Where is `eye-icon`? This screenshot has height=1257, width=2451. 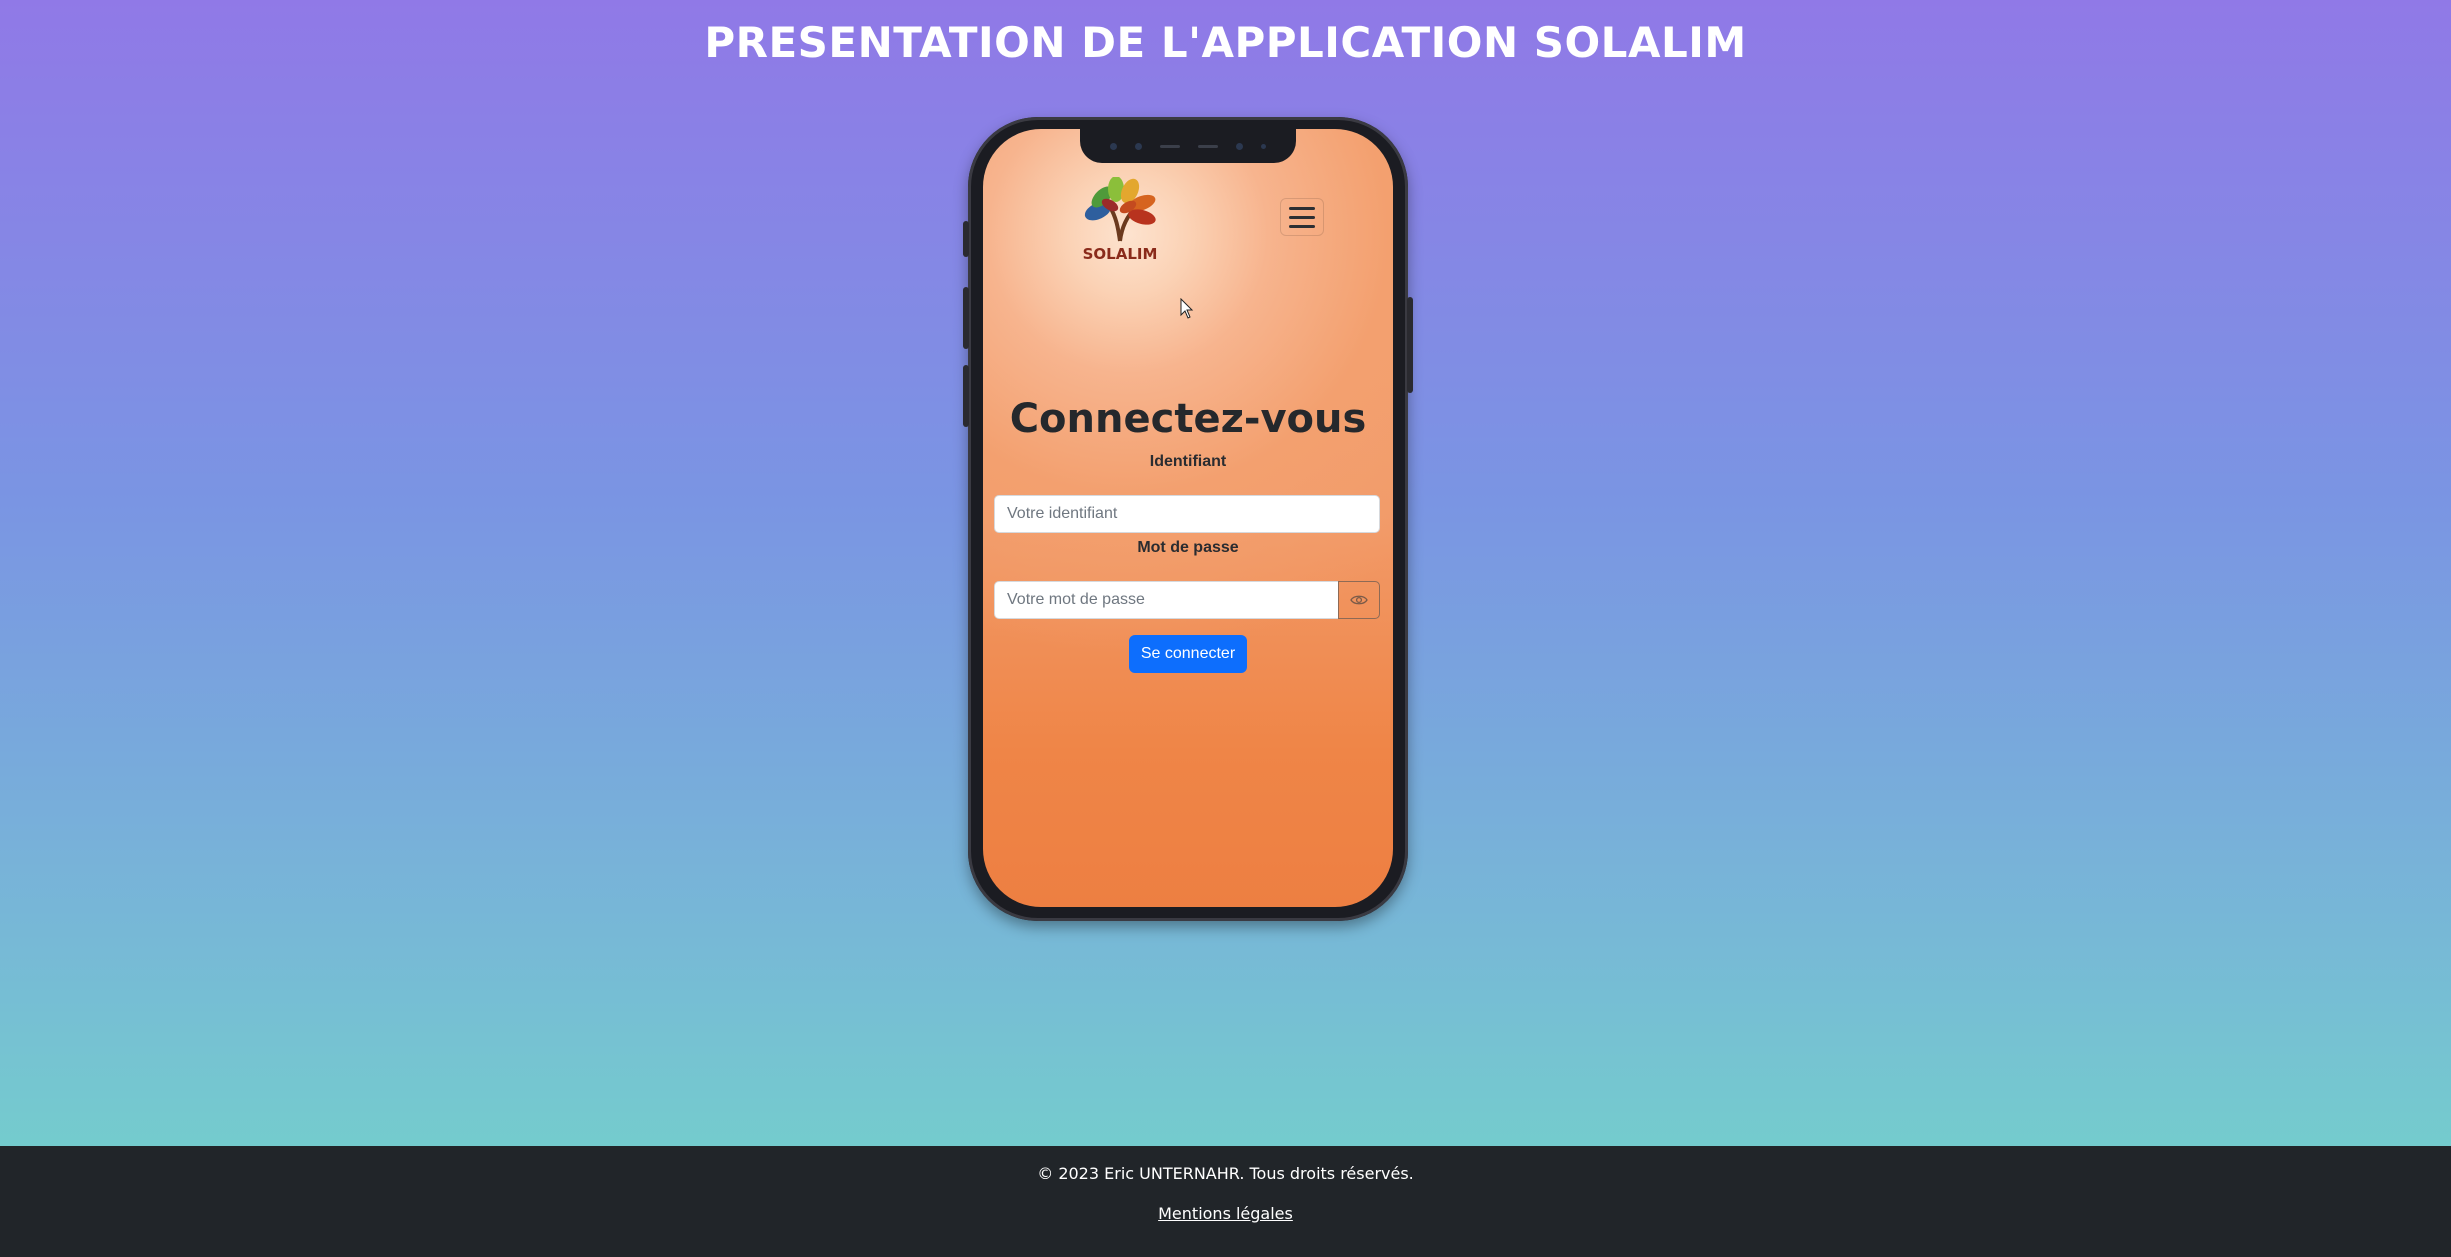
eye-icon is located at coordinates (1359, 600).